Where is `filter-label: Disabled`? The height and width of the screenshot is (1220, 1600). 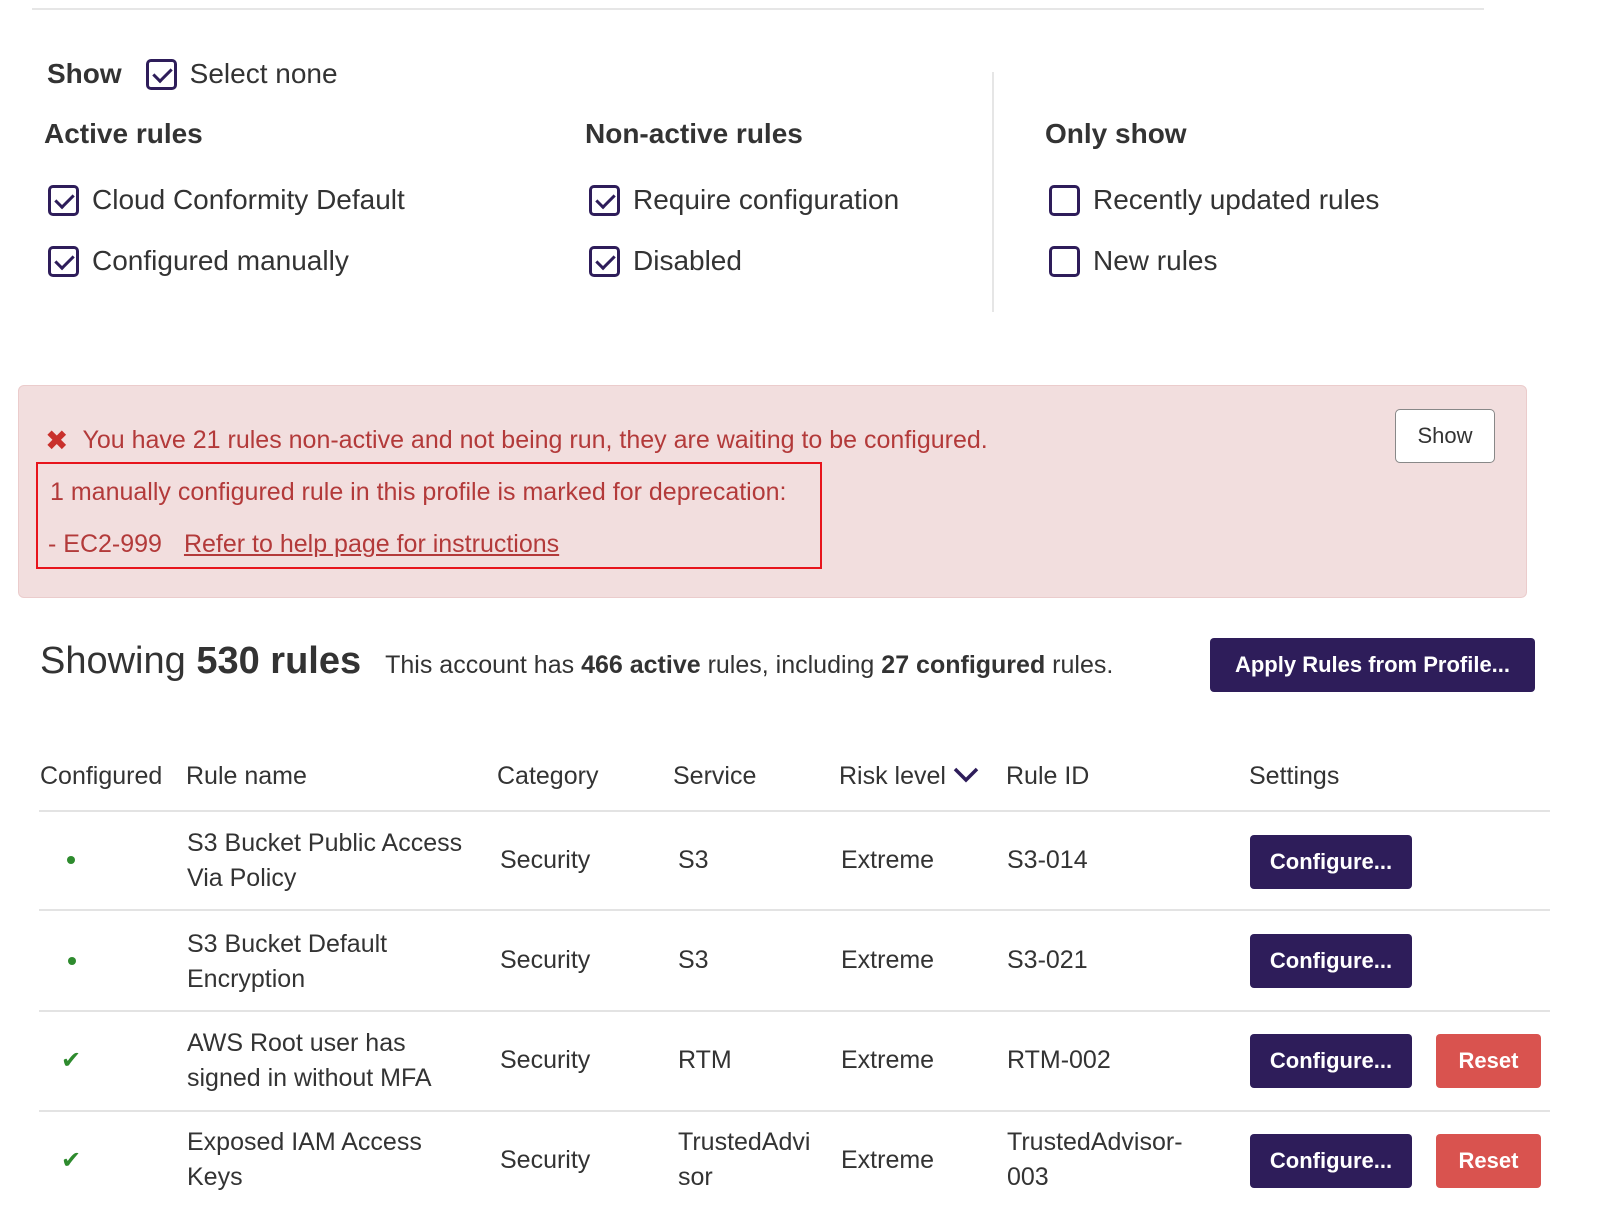
filter-label: Disabled is located at coordinates (687, 260).